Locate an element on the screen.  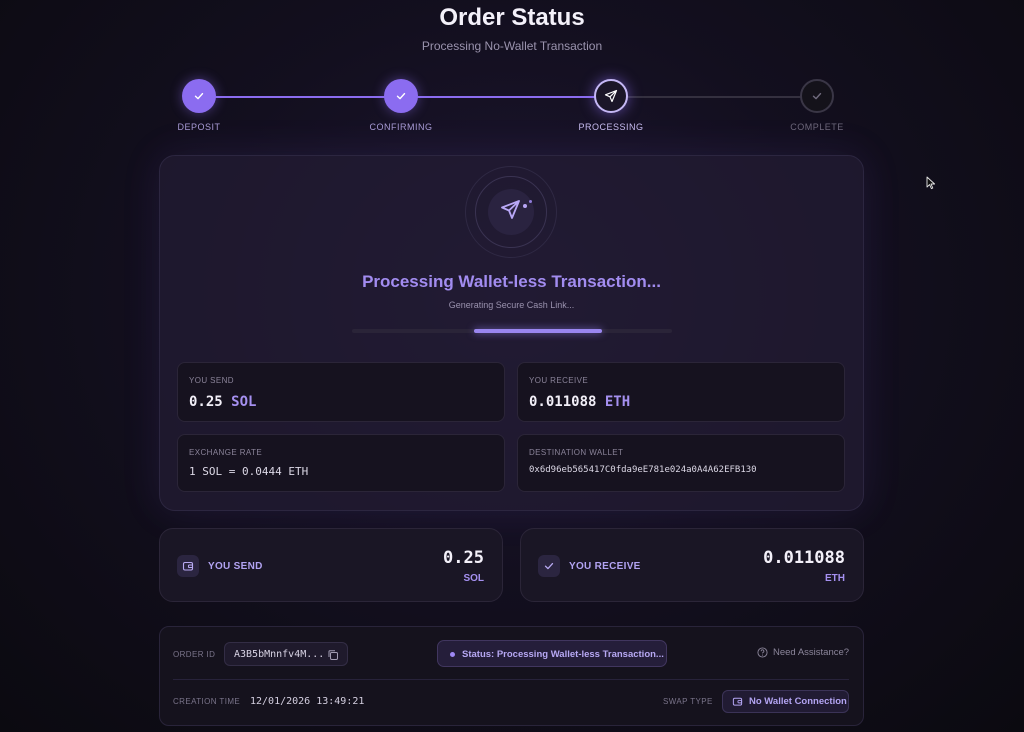
detail-you-receive: YOU RECEIVE 0.011088 ETH is located at coordinates (681, 392).